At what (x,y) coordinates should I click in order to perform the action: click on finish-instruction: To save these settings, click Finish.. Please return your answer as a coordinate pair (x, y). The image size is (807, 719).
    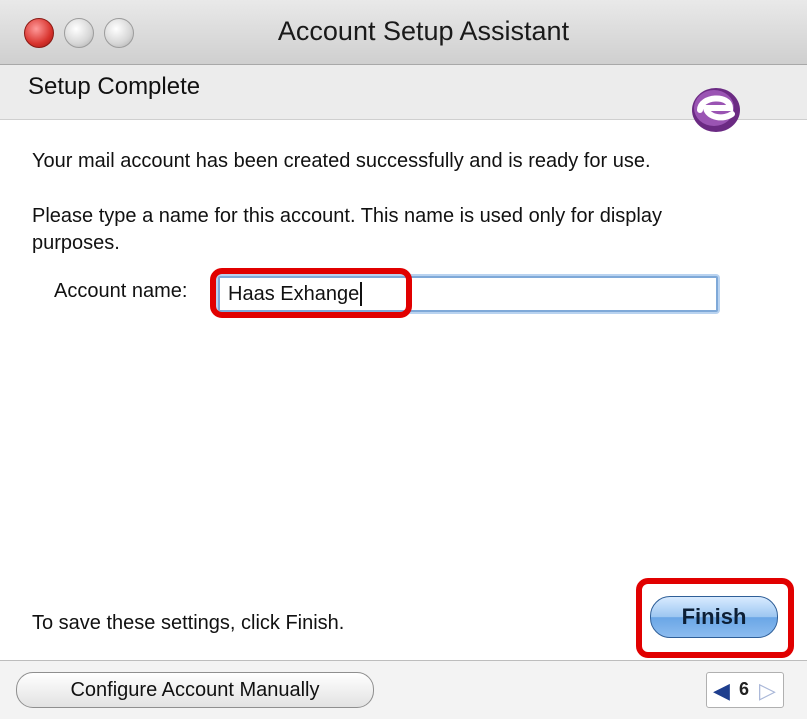
    Looking at the image, I should click on (188, 623).